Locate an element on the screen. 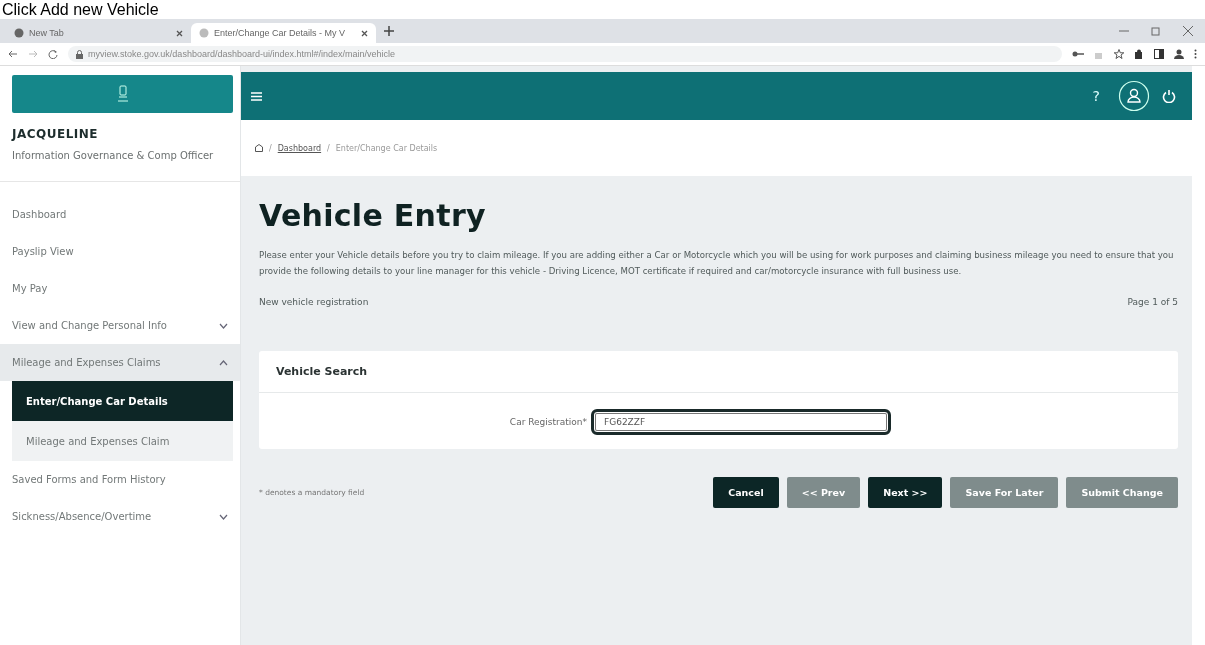  address-bar: myview.stoke.gov.uk/dashboard/dashboard-ui/index.html#/index/main/vehicle is located at coordinates (565, 54).